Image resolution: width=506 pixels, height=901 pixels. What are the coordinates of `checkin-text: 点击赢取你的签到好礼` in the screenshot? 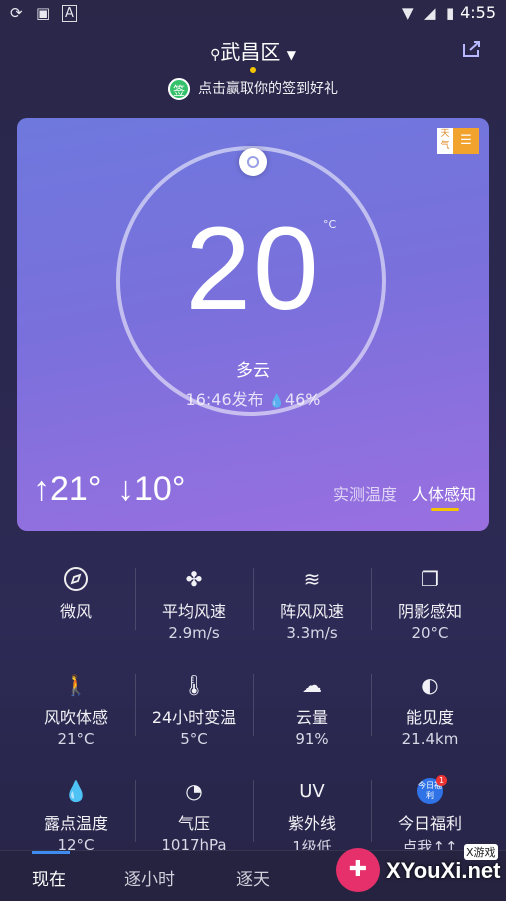 It's located at (268, 89).